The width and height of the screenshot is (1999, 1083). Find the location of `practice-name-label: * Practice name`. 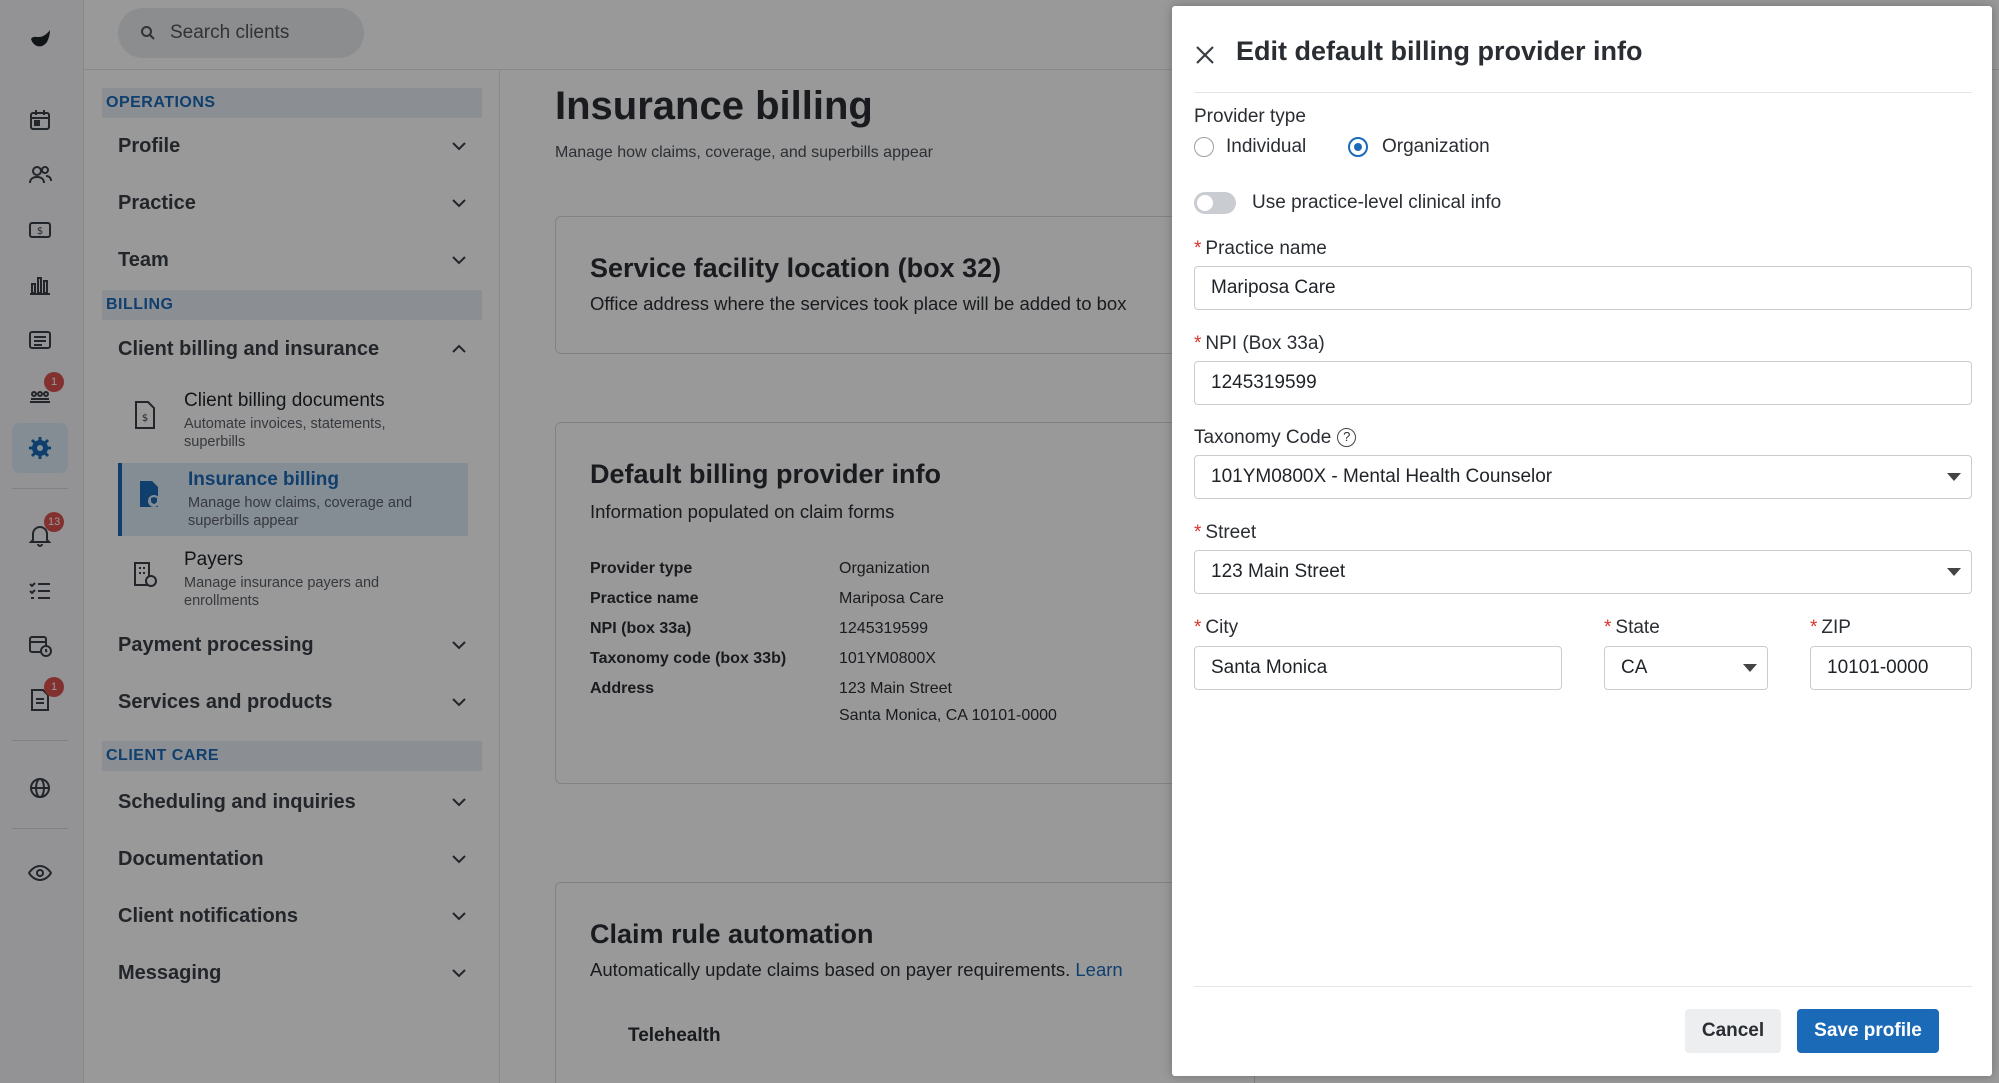

practice-name-label: * Practice name is located at coordinates (1260, 249).